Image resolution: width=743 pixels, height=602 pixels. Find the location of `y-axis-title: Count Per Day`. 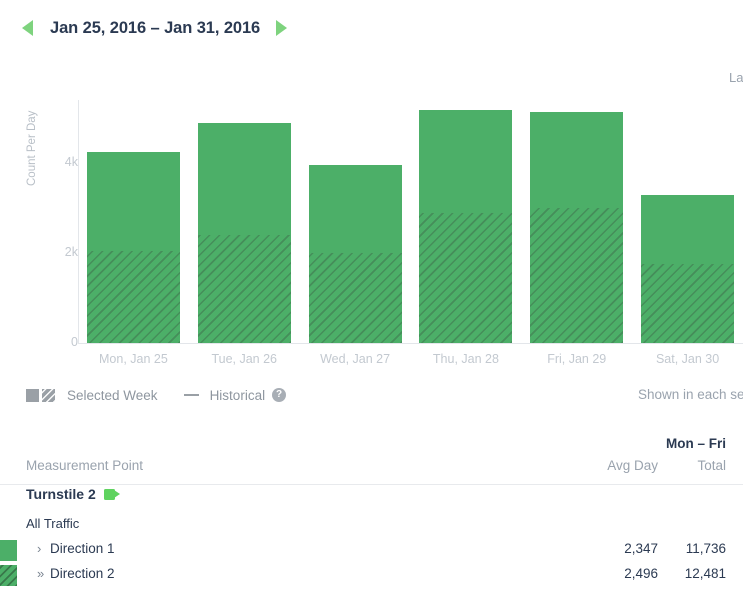

y-axis-title: Count Per Day is located at coordinates (32, 148).